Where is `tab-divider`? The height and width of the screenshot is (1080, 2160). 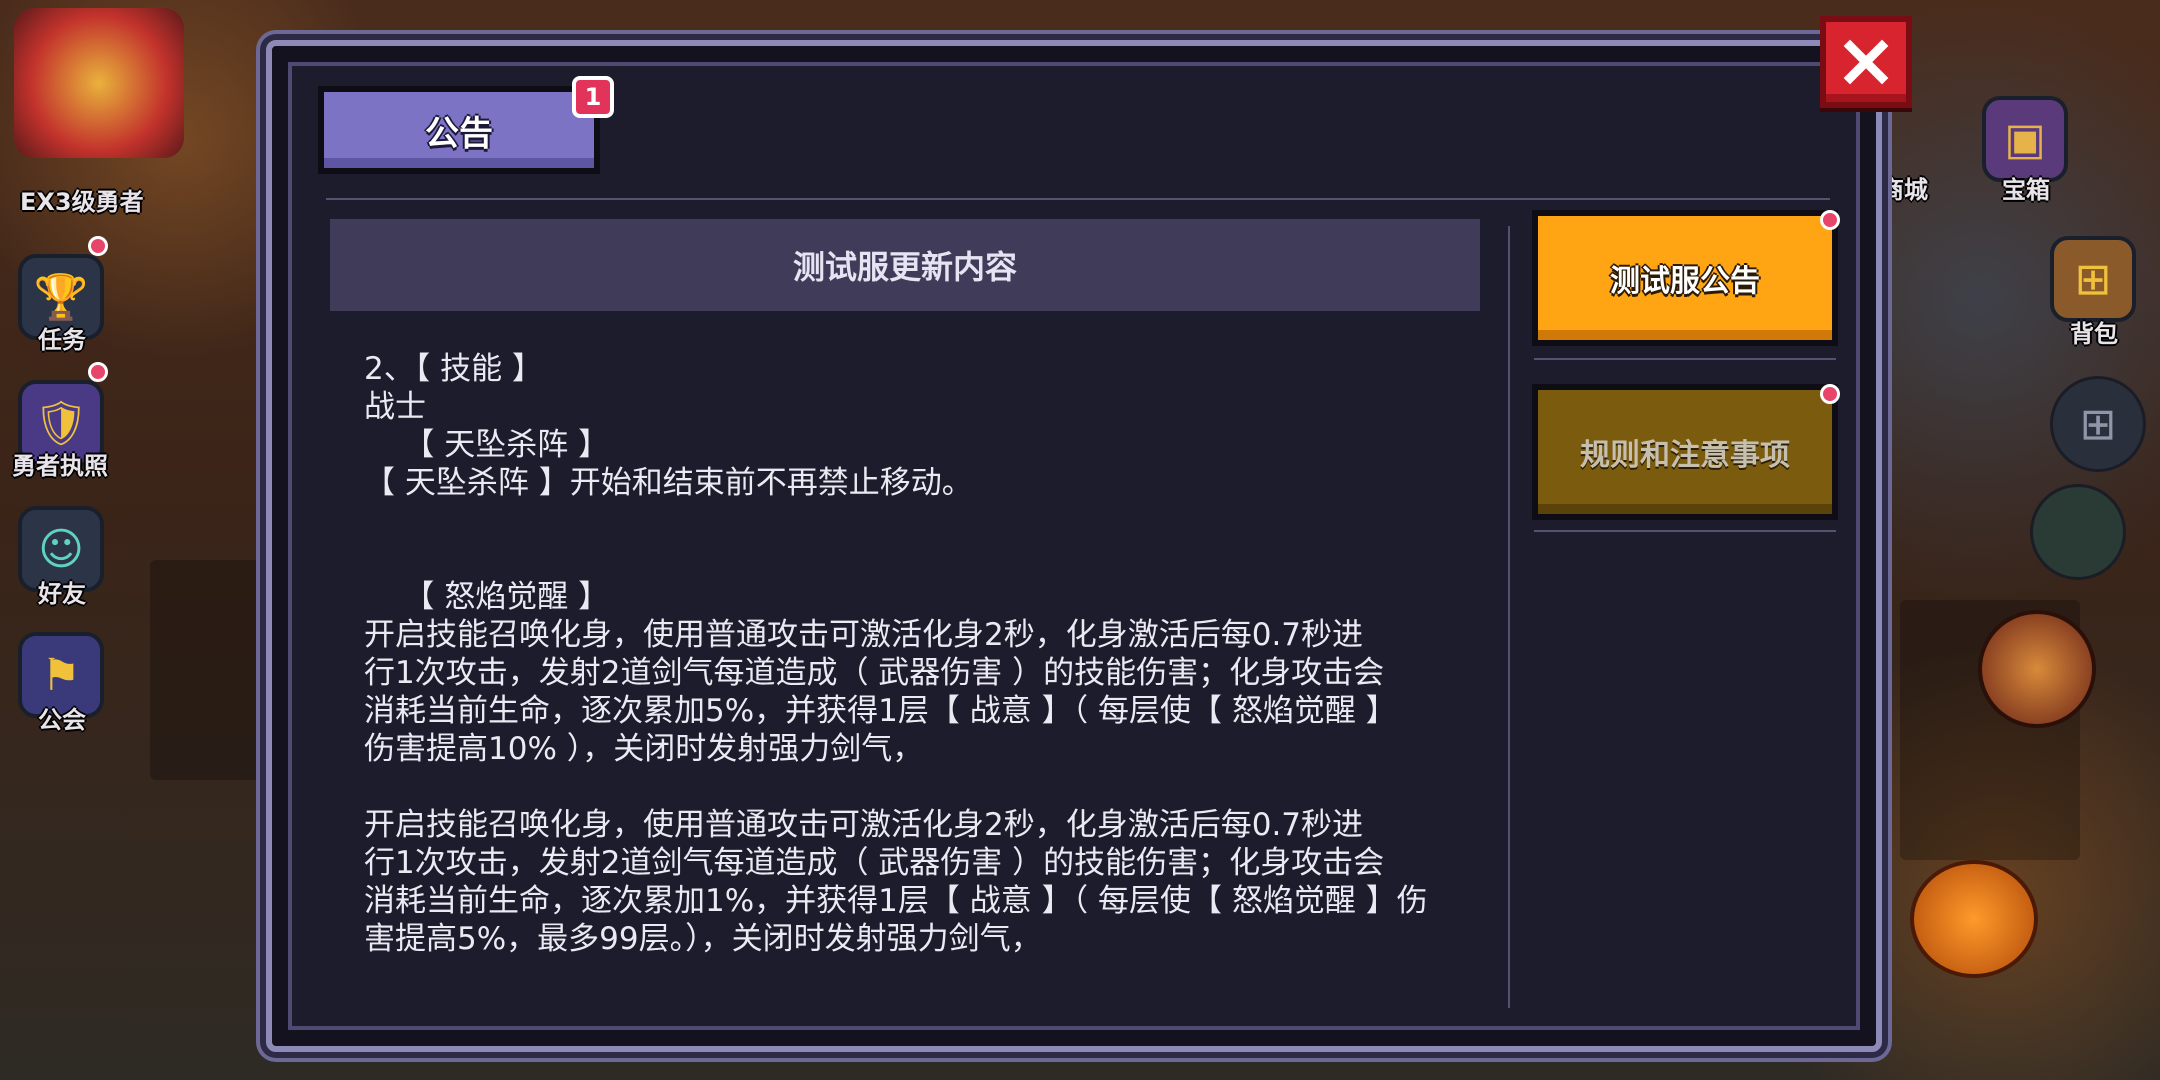
tab-divider is located at coordinates (1078, 199).